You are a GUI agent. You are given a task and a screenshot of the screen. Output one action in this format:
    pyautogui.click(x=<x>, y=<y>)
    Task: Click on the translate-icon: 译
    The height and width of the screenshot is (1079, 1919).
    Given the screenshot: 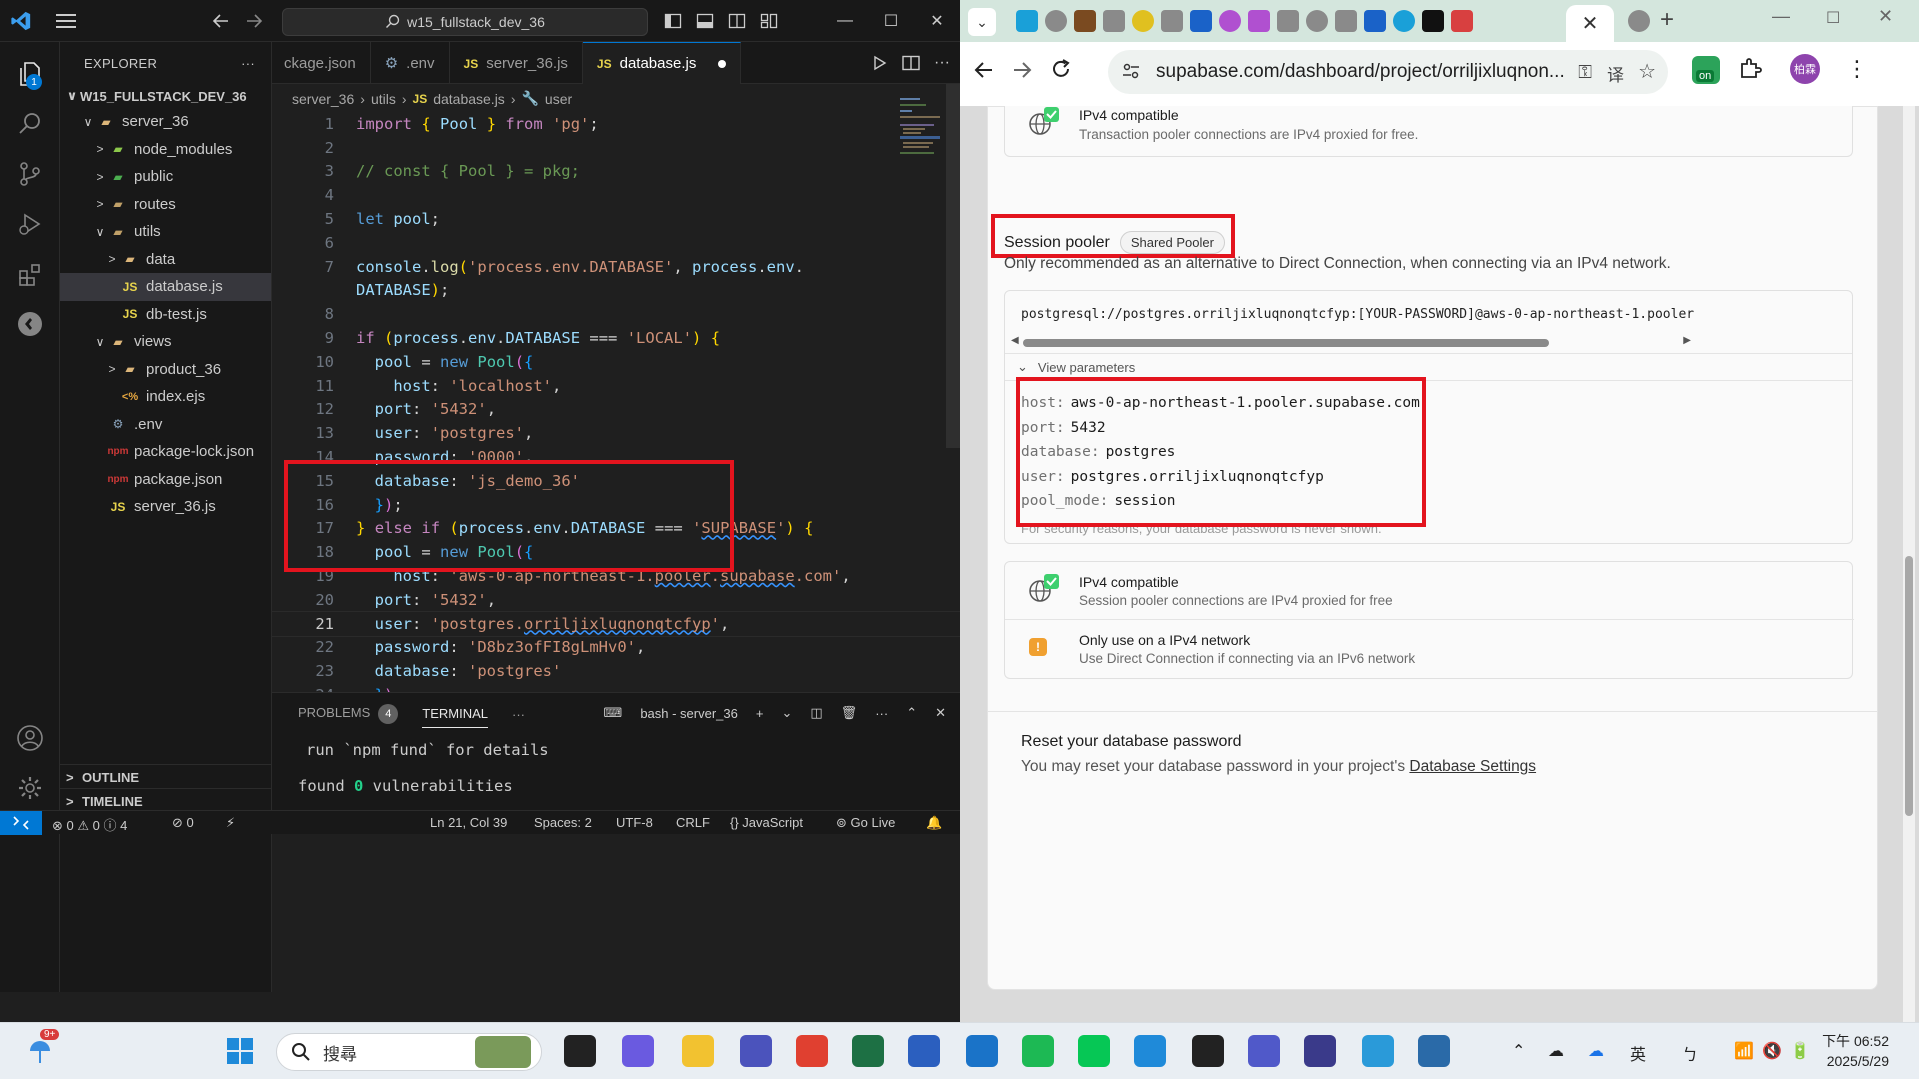 What is the action you would take?
    pyautogui.click(x=1615, y=73)
    